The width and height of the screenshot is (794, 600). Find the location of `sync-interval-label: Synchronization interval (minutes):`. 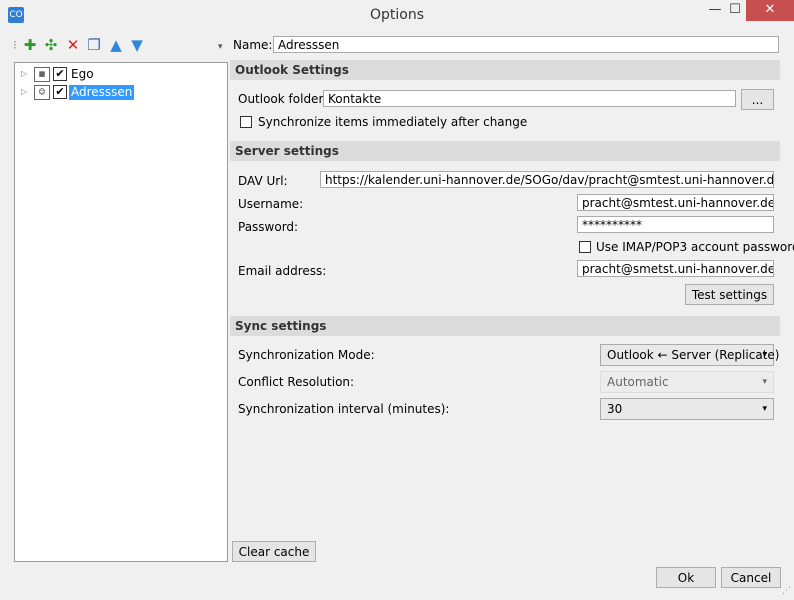

sync-interval-label: Synchronization interval (minutes): is located at coordinates (344, 409).